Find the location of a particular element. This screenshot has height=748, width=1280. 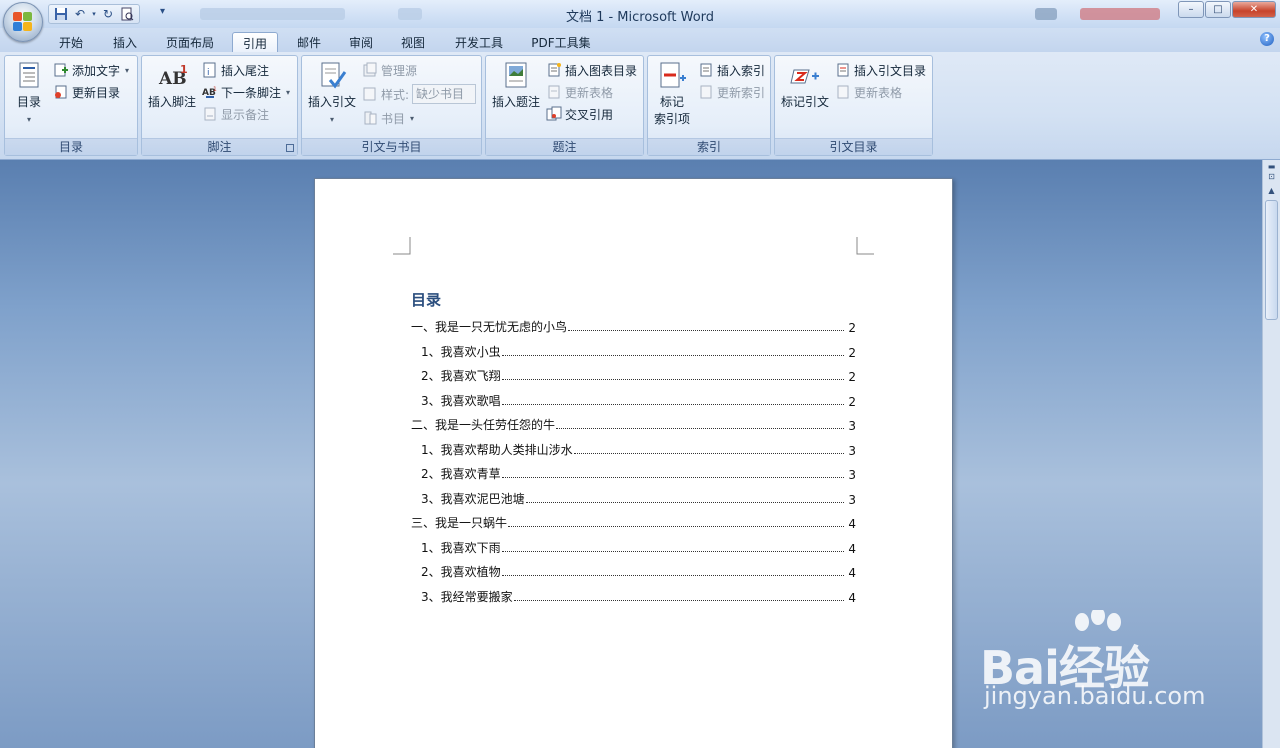

office-button is located at coordinates (23, 22).